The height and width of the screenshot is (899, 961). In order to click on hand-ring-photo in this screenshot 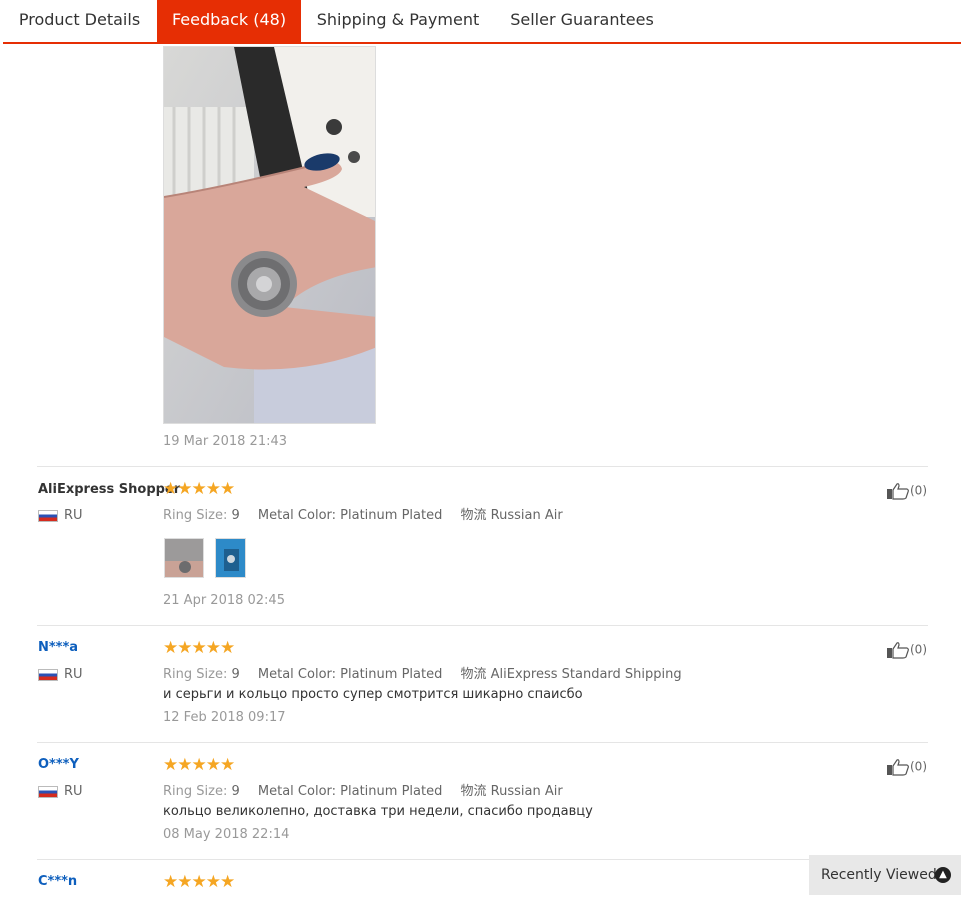, I will do `click(269, 235)`.